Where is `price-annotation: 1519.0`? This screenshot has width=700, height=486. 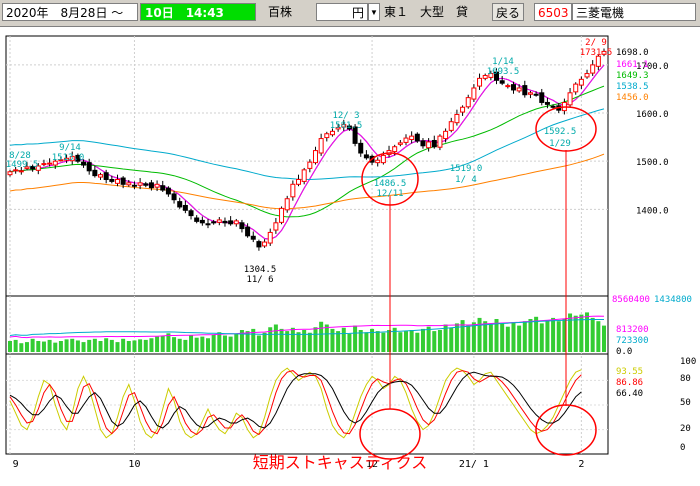 price-annotation: 1519.0 is located at coordinates (466, 169).